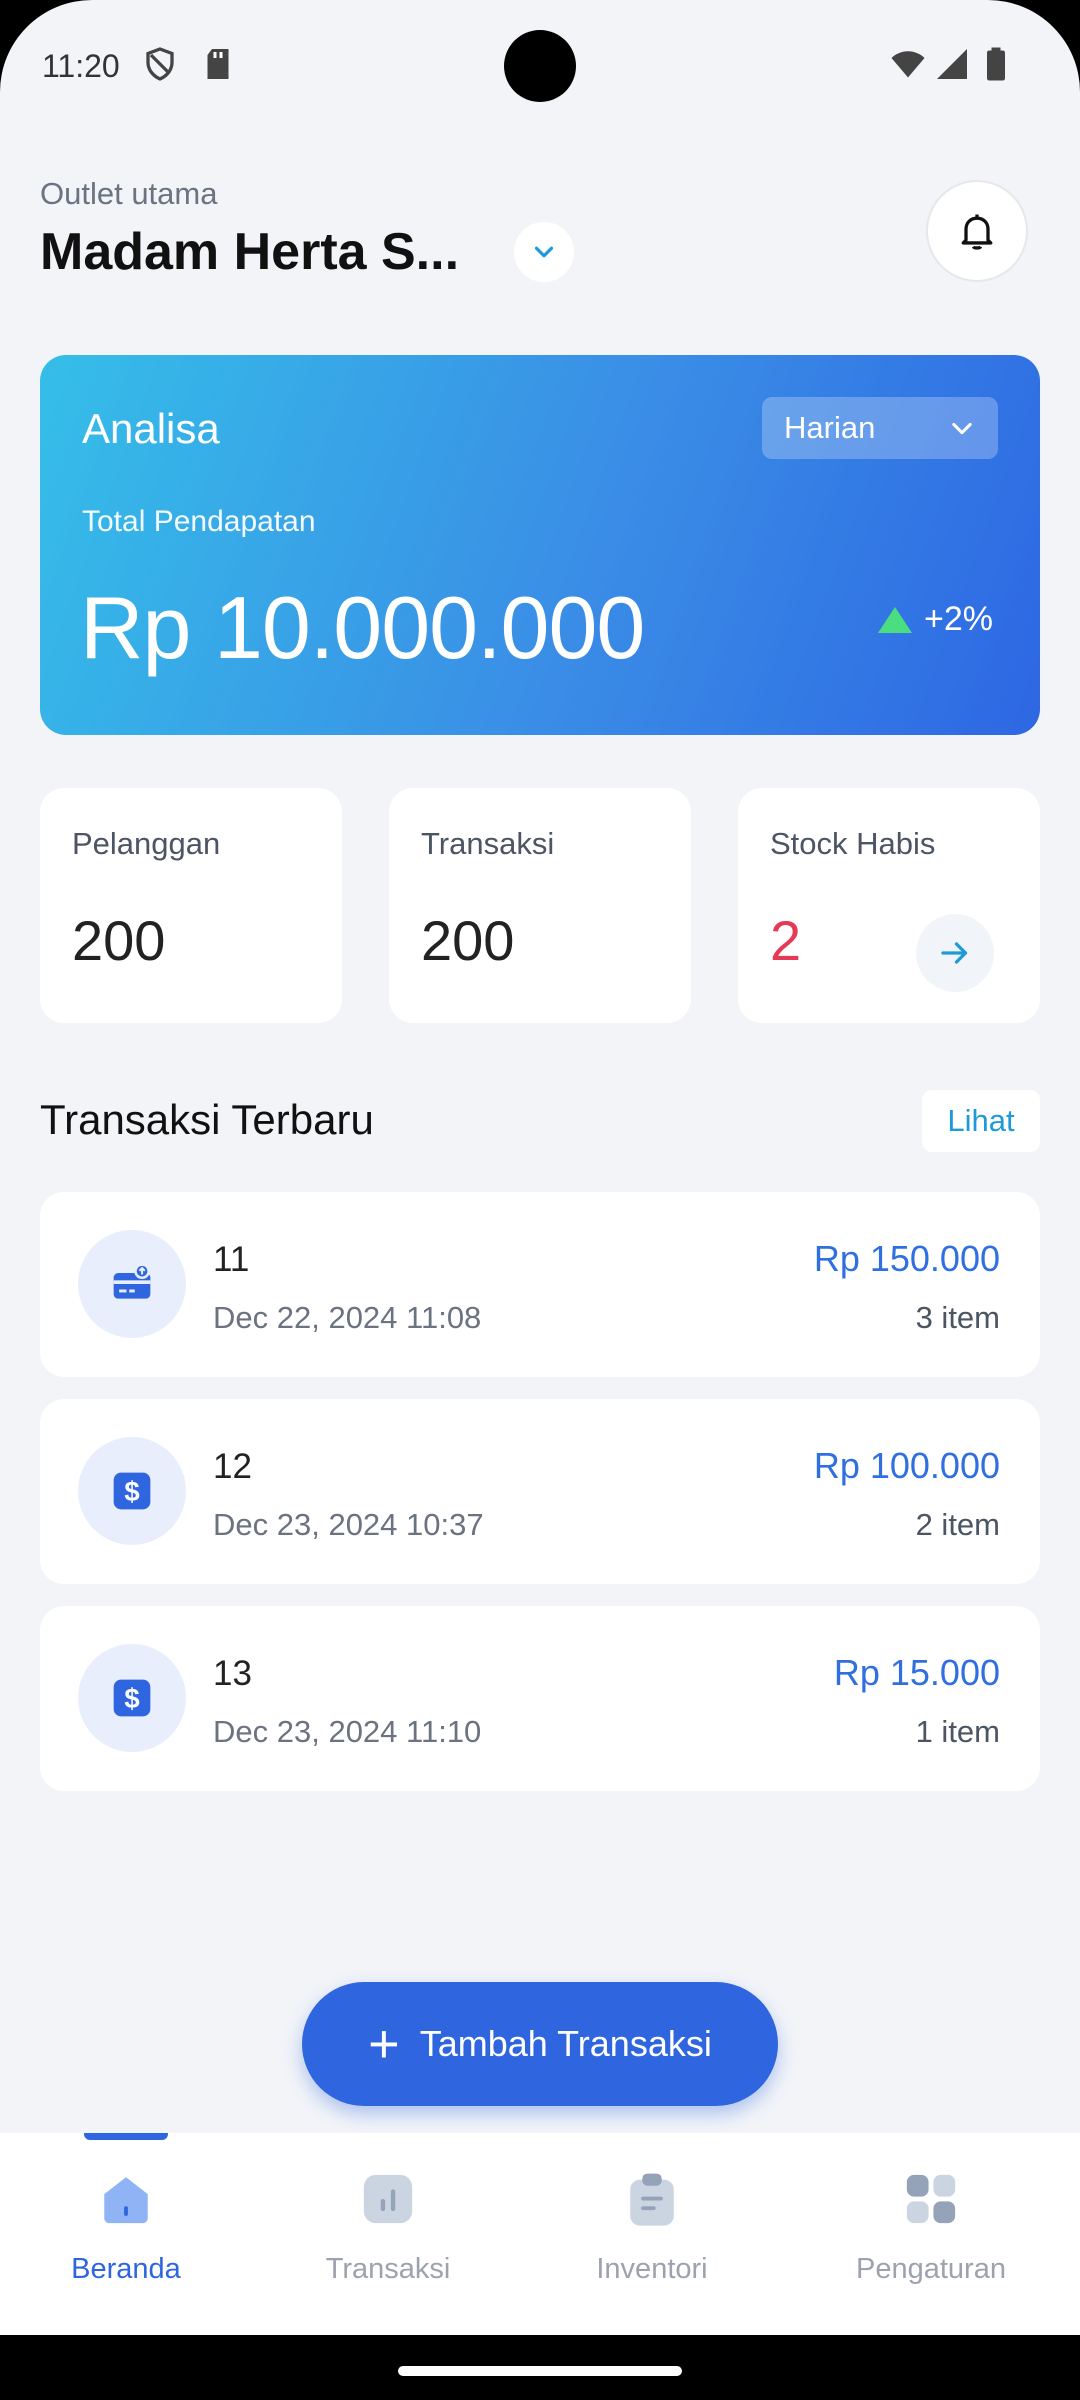 The width and height of the screenshot is (1080, 2400). Describe the element at coordinates (540, 2371) in the screenshot. I see `gesture-home-bar` at that location.